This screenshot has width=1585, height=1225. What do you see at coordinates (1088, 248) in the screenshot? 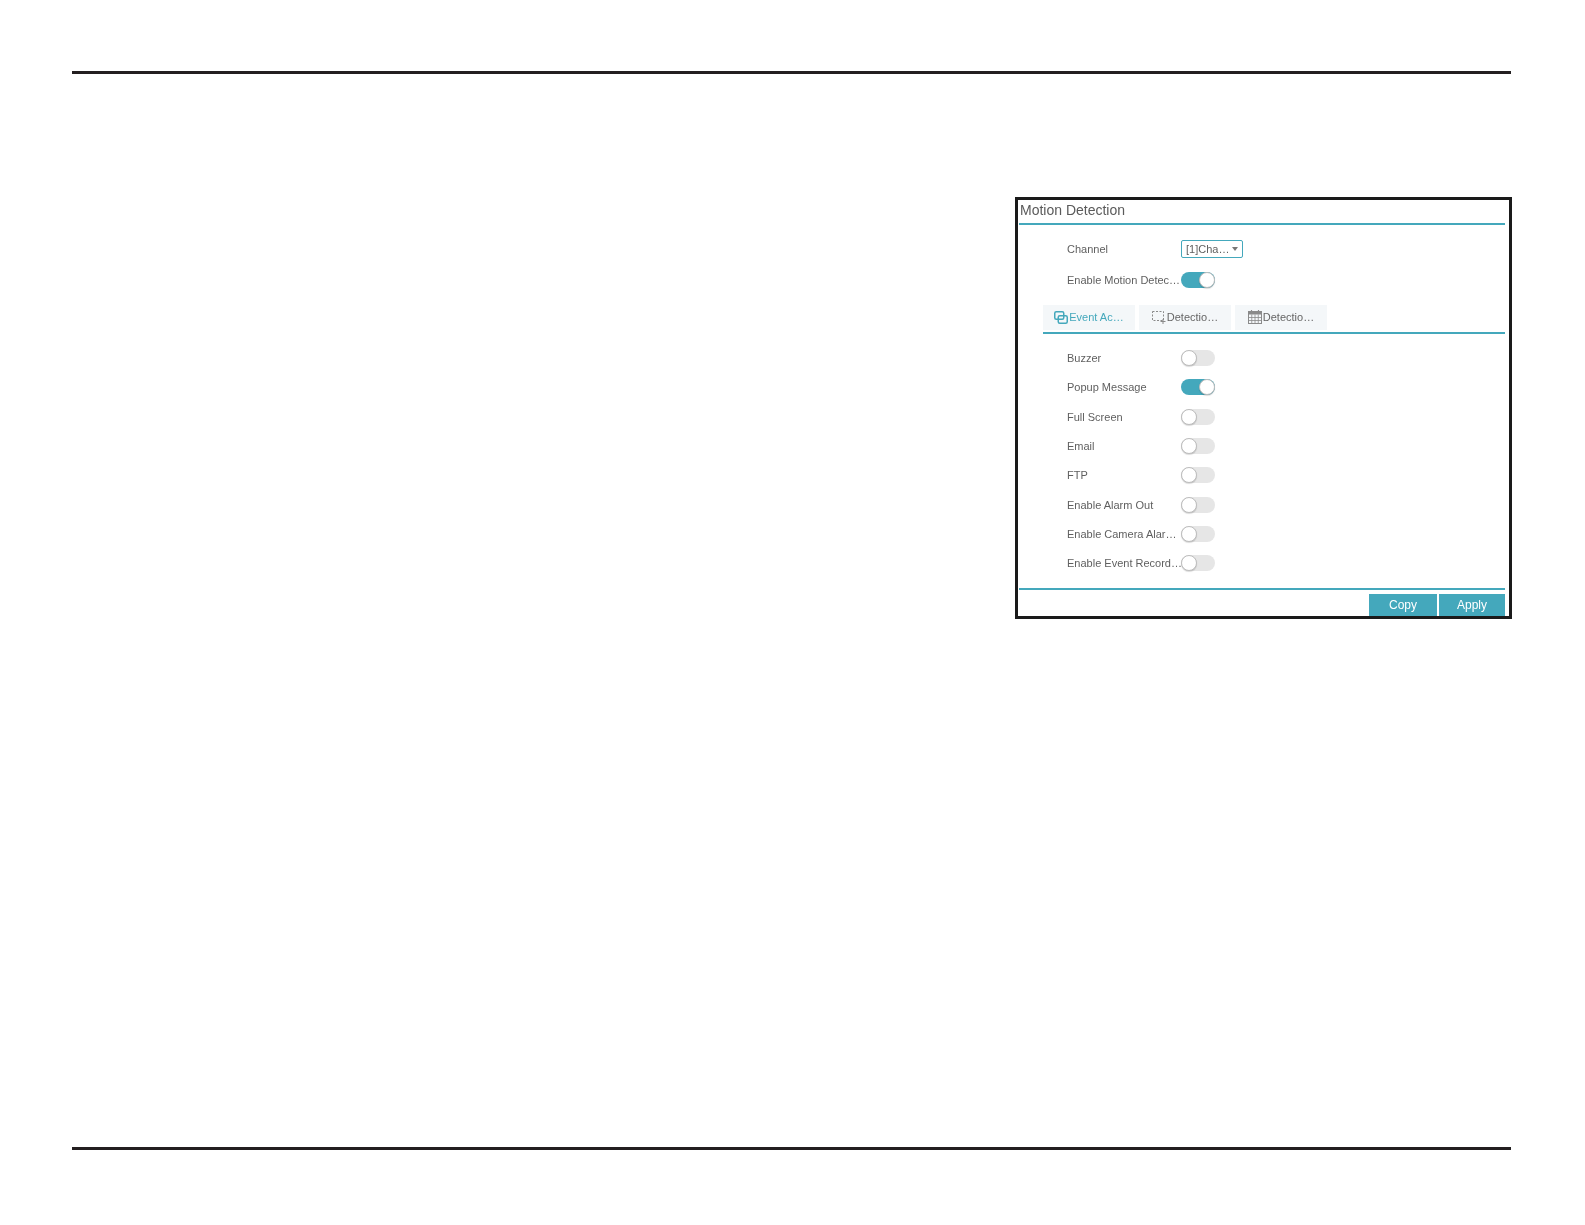
I see `field-label: Channel` at bounding box center [1088, 248].